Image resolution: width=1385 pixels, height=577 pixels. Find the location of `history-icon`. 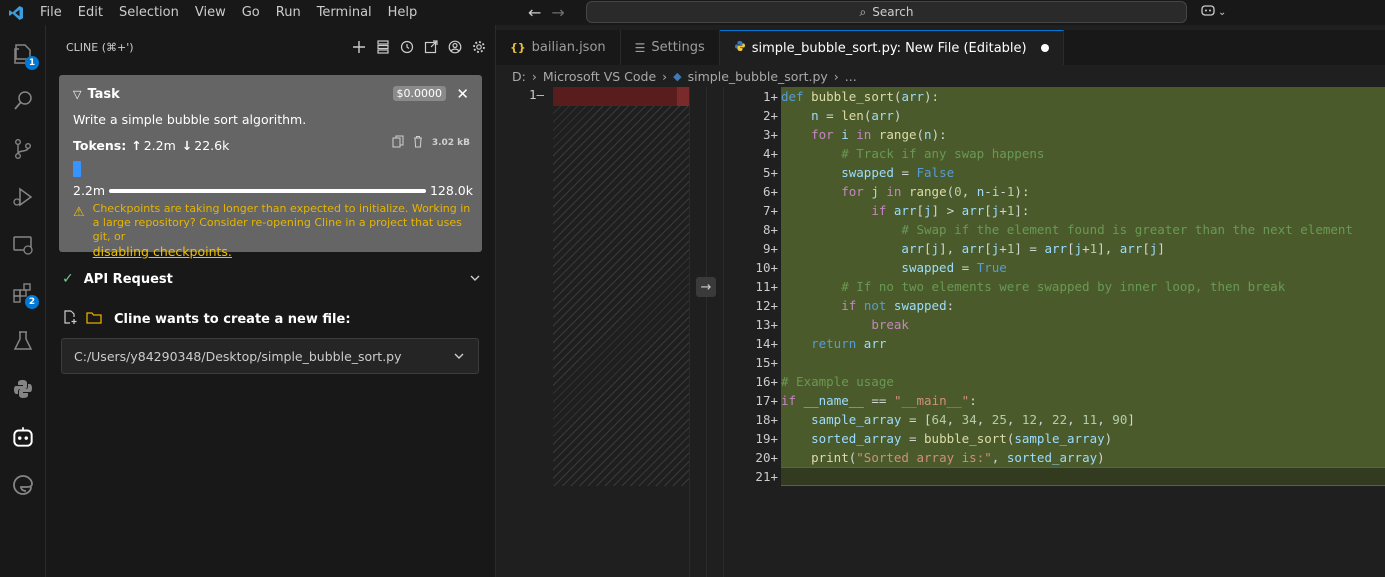

history-icon is located at coordinates (407, 47).